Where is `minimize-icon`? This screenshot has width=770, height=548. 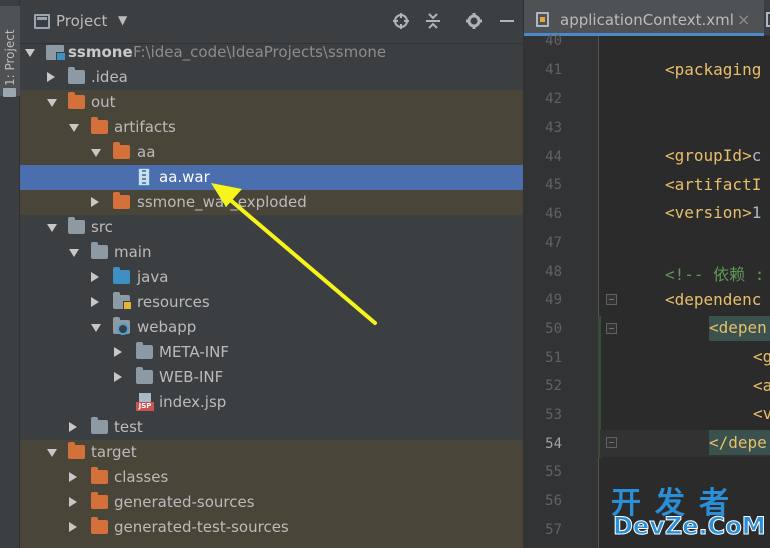 minimize-icon is located at coordinates (507, 21).